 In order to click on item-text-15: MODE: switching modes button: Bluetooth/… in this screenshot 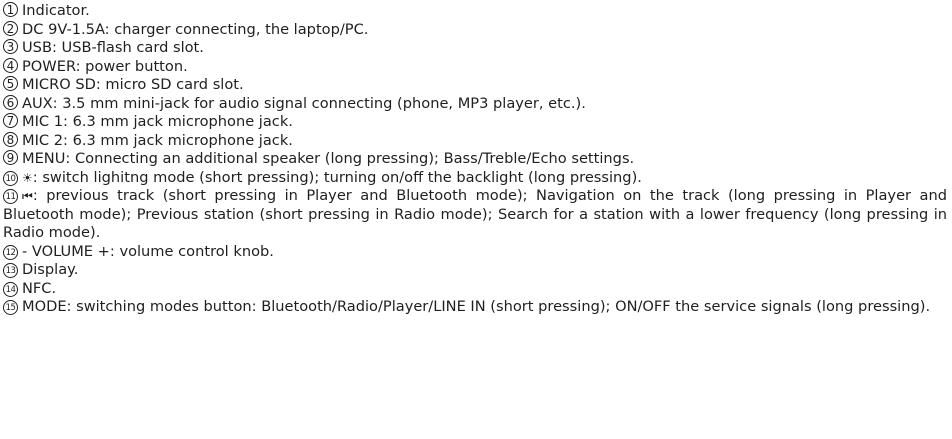, I will do `click(476, 306)`.